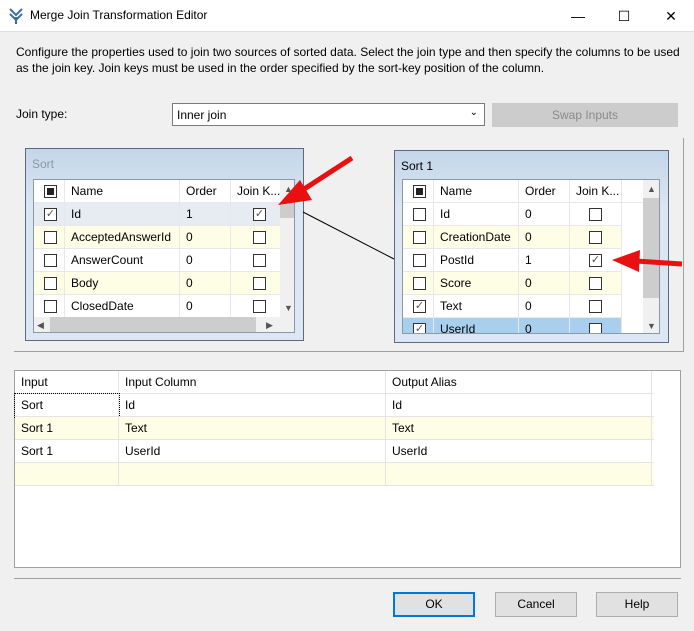  What do you see at coordinates (434, 604) in the screenshot?
I see `ok-button: OK` at bounding box center [434, 604].